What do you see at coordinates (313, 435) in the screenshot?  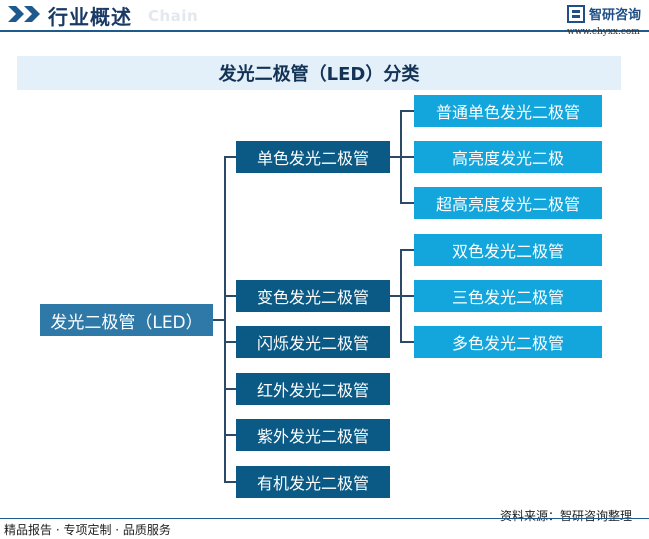 I see `category-node-ultraviolet: 紫外发光二极管` at bounding box center [313, 435].